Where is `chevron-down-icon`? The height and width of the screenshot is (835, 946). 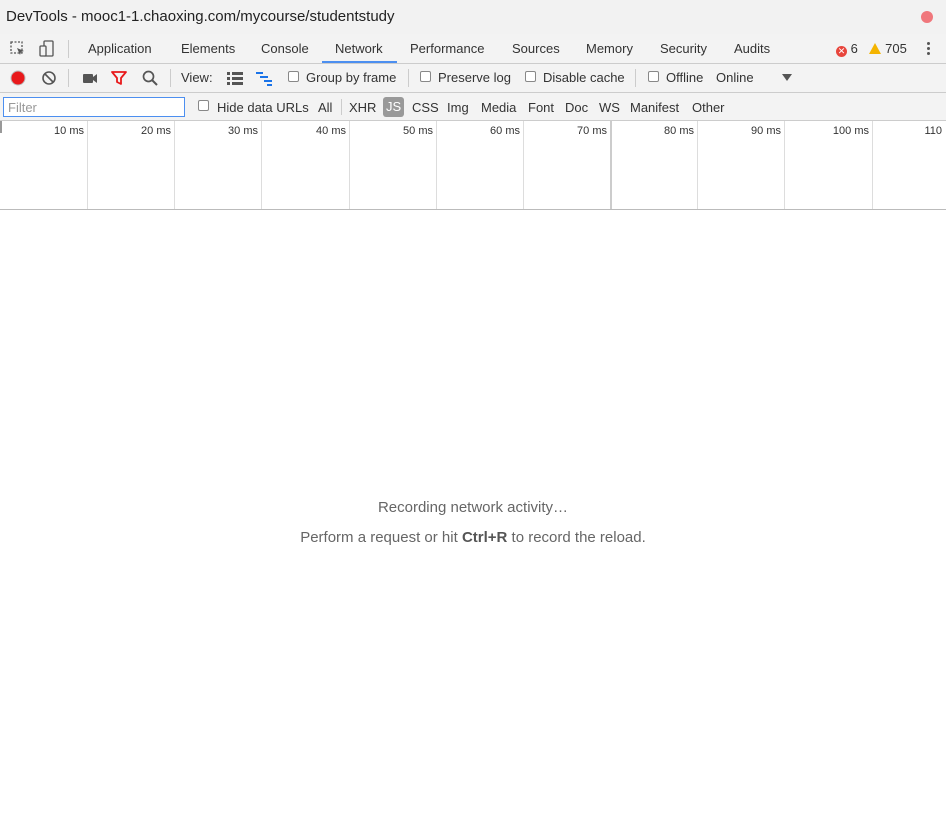 chevron-down-icon is located at coordinates (787, 77).